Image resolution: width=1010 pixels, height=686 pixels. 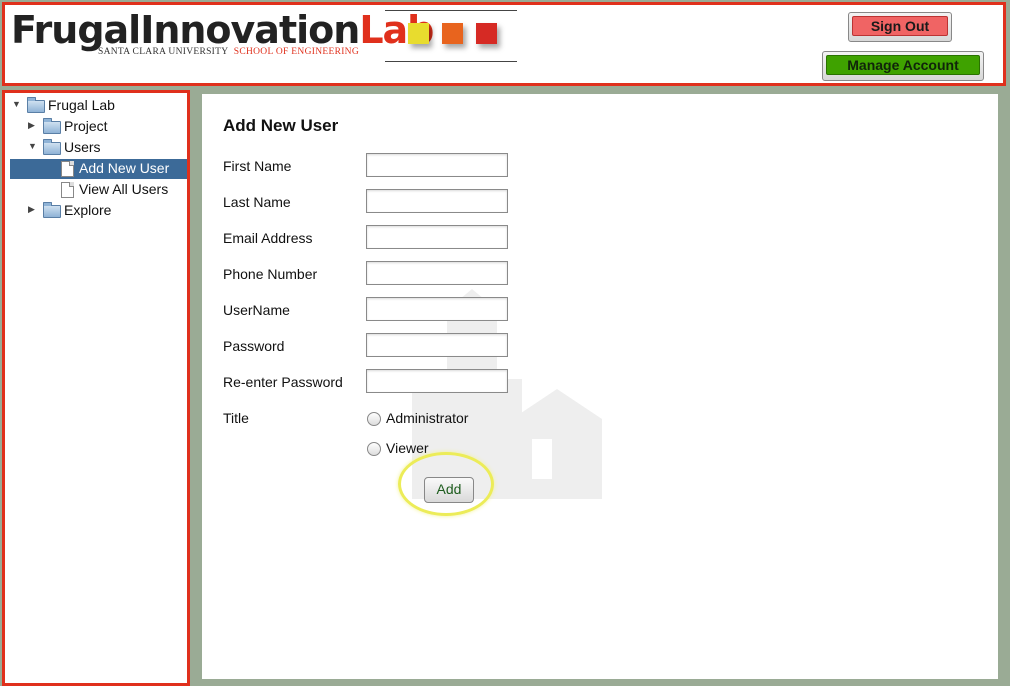 What do you see at coordinates (124, 189) in the screenshot?
I see `tree-label: View All Users` at bounding box center [124, 189].